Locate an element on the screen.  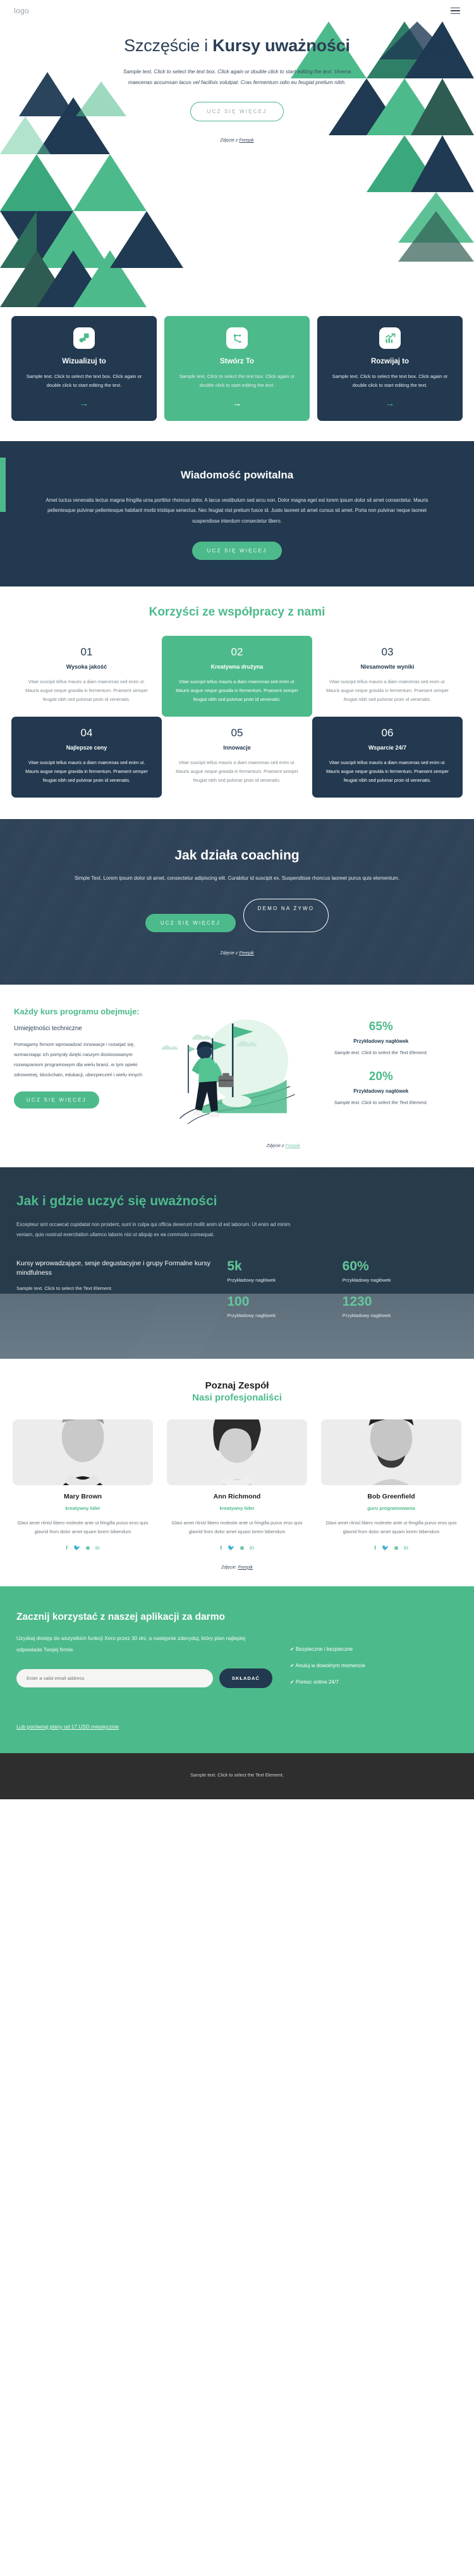
stat-label: Przykładowy nagłówek is located at coordinates (251, 1280).